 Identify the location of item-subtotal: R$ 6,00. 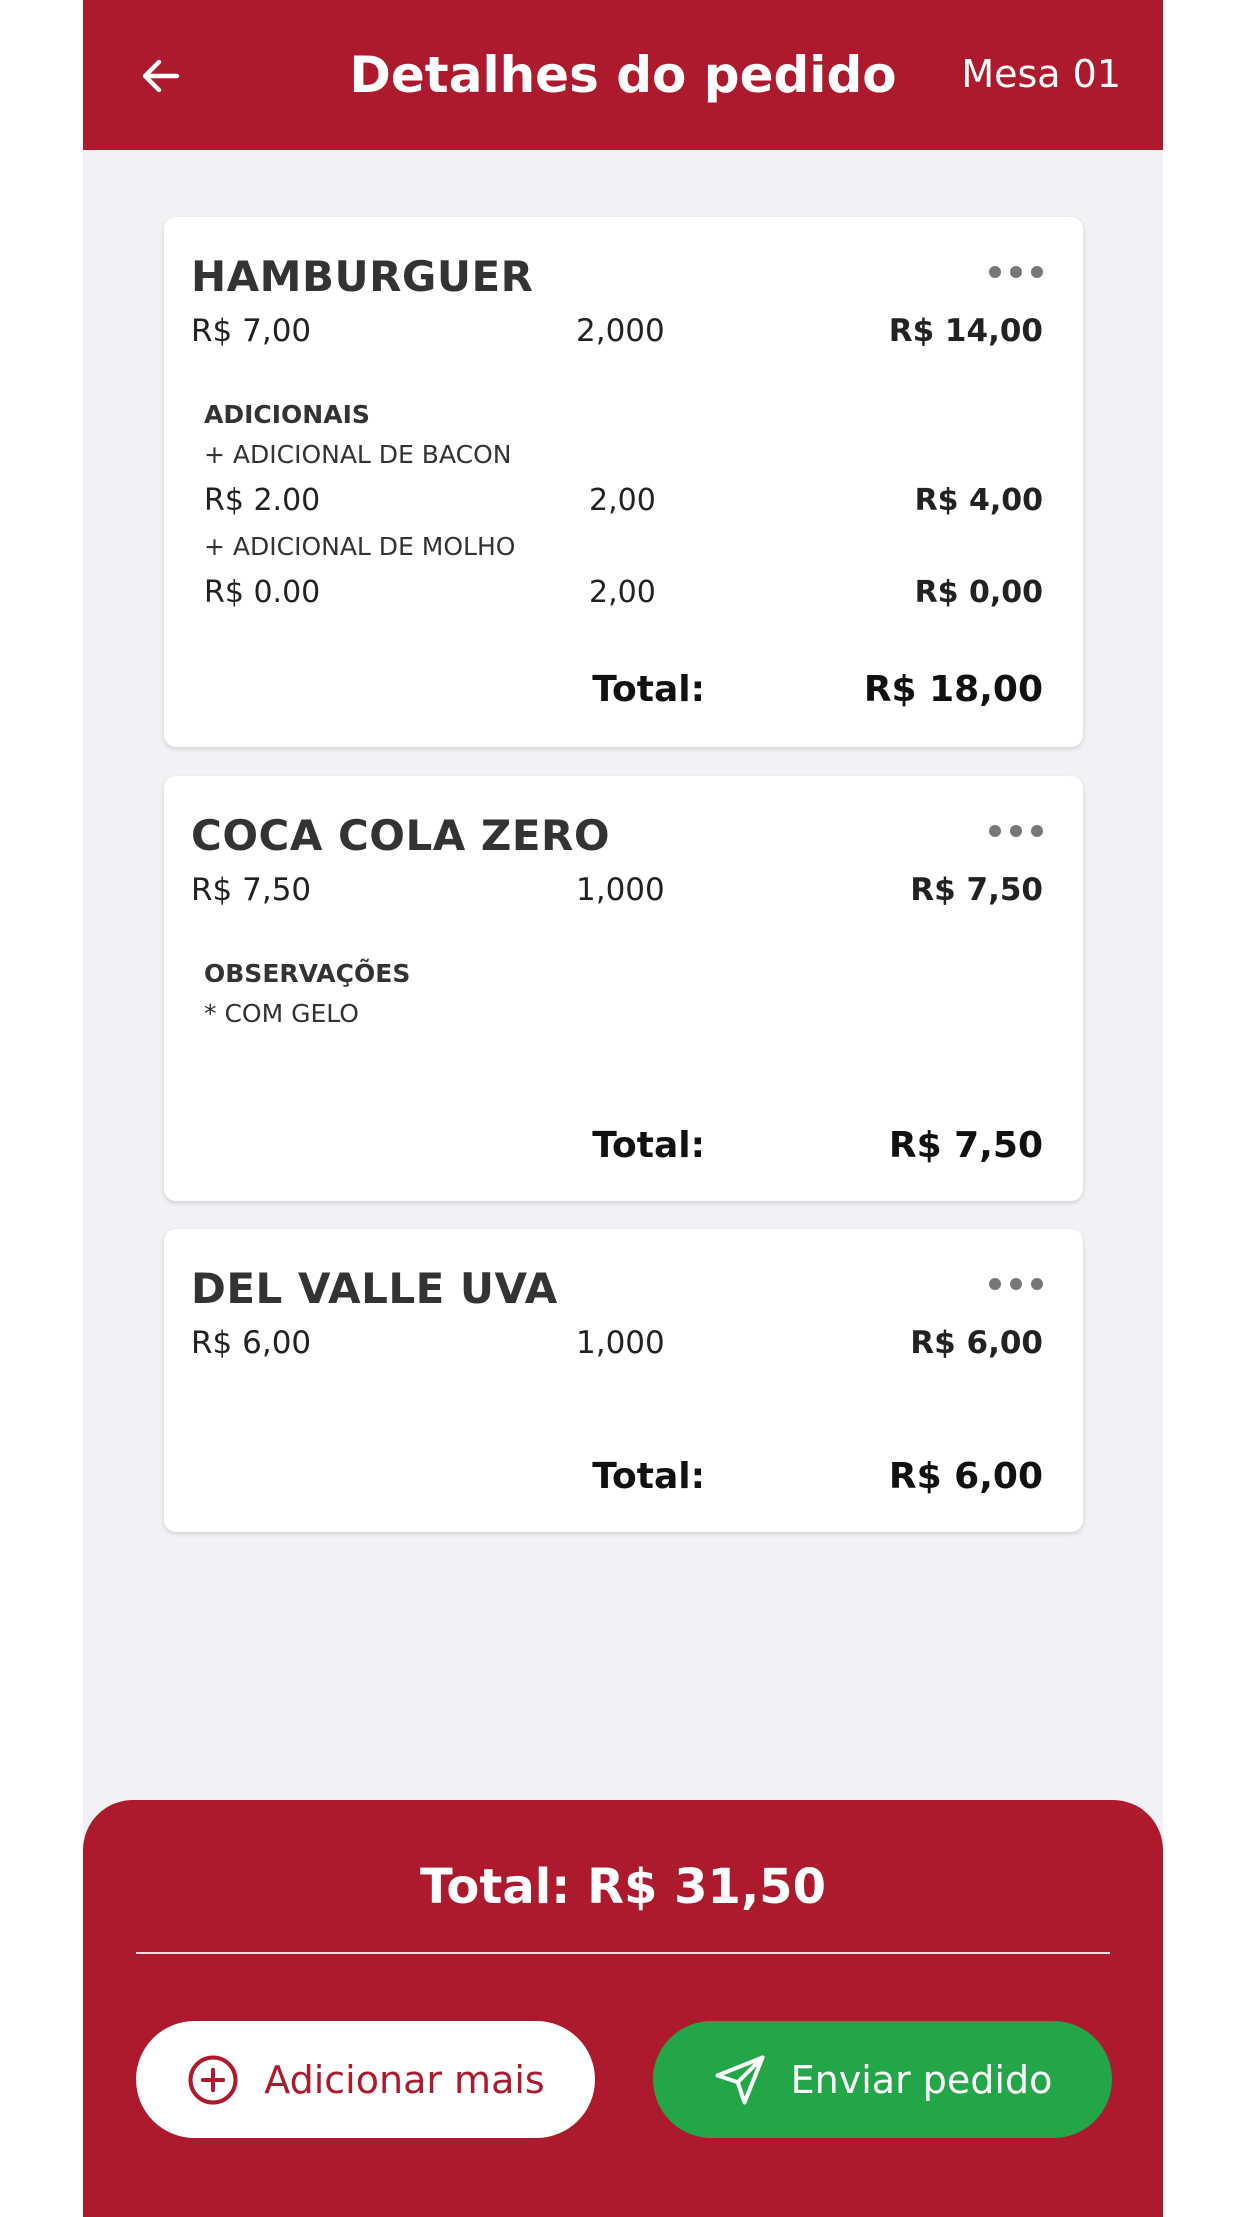
(976, 1343).